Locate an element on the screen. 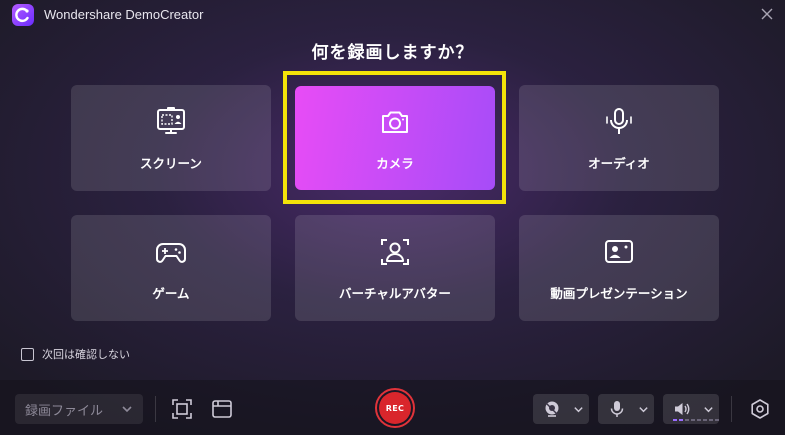 The height and width of the screenshot is (435, 785). mode-card-label: ゲーム is located at coordinates (171, 293).